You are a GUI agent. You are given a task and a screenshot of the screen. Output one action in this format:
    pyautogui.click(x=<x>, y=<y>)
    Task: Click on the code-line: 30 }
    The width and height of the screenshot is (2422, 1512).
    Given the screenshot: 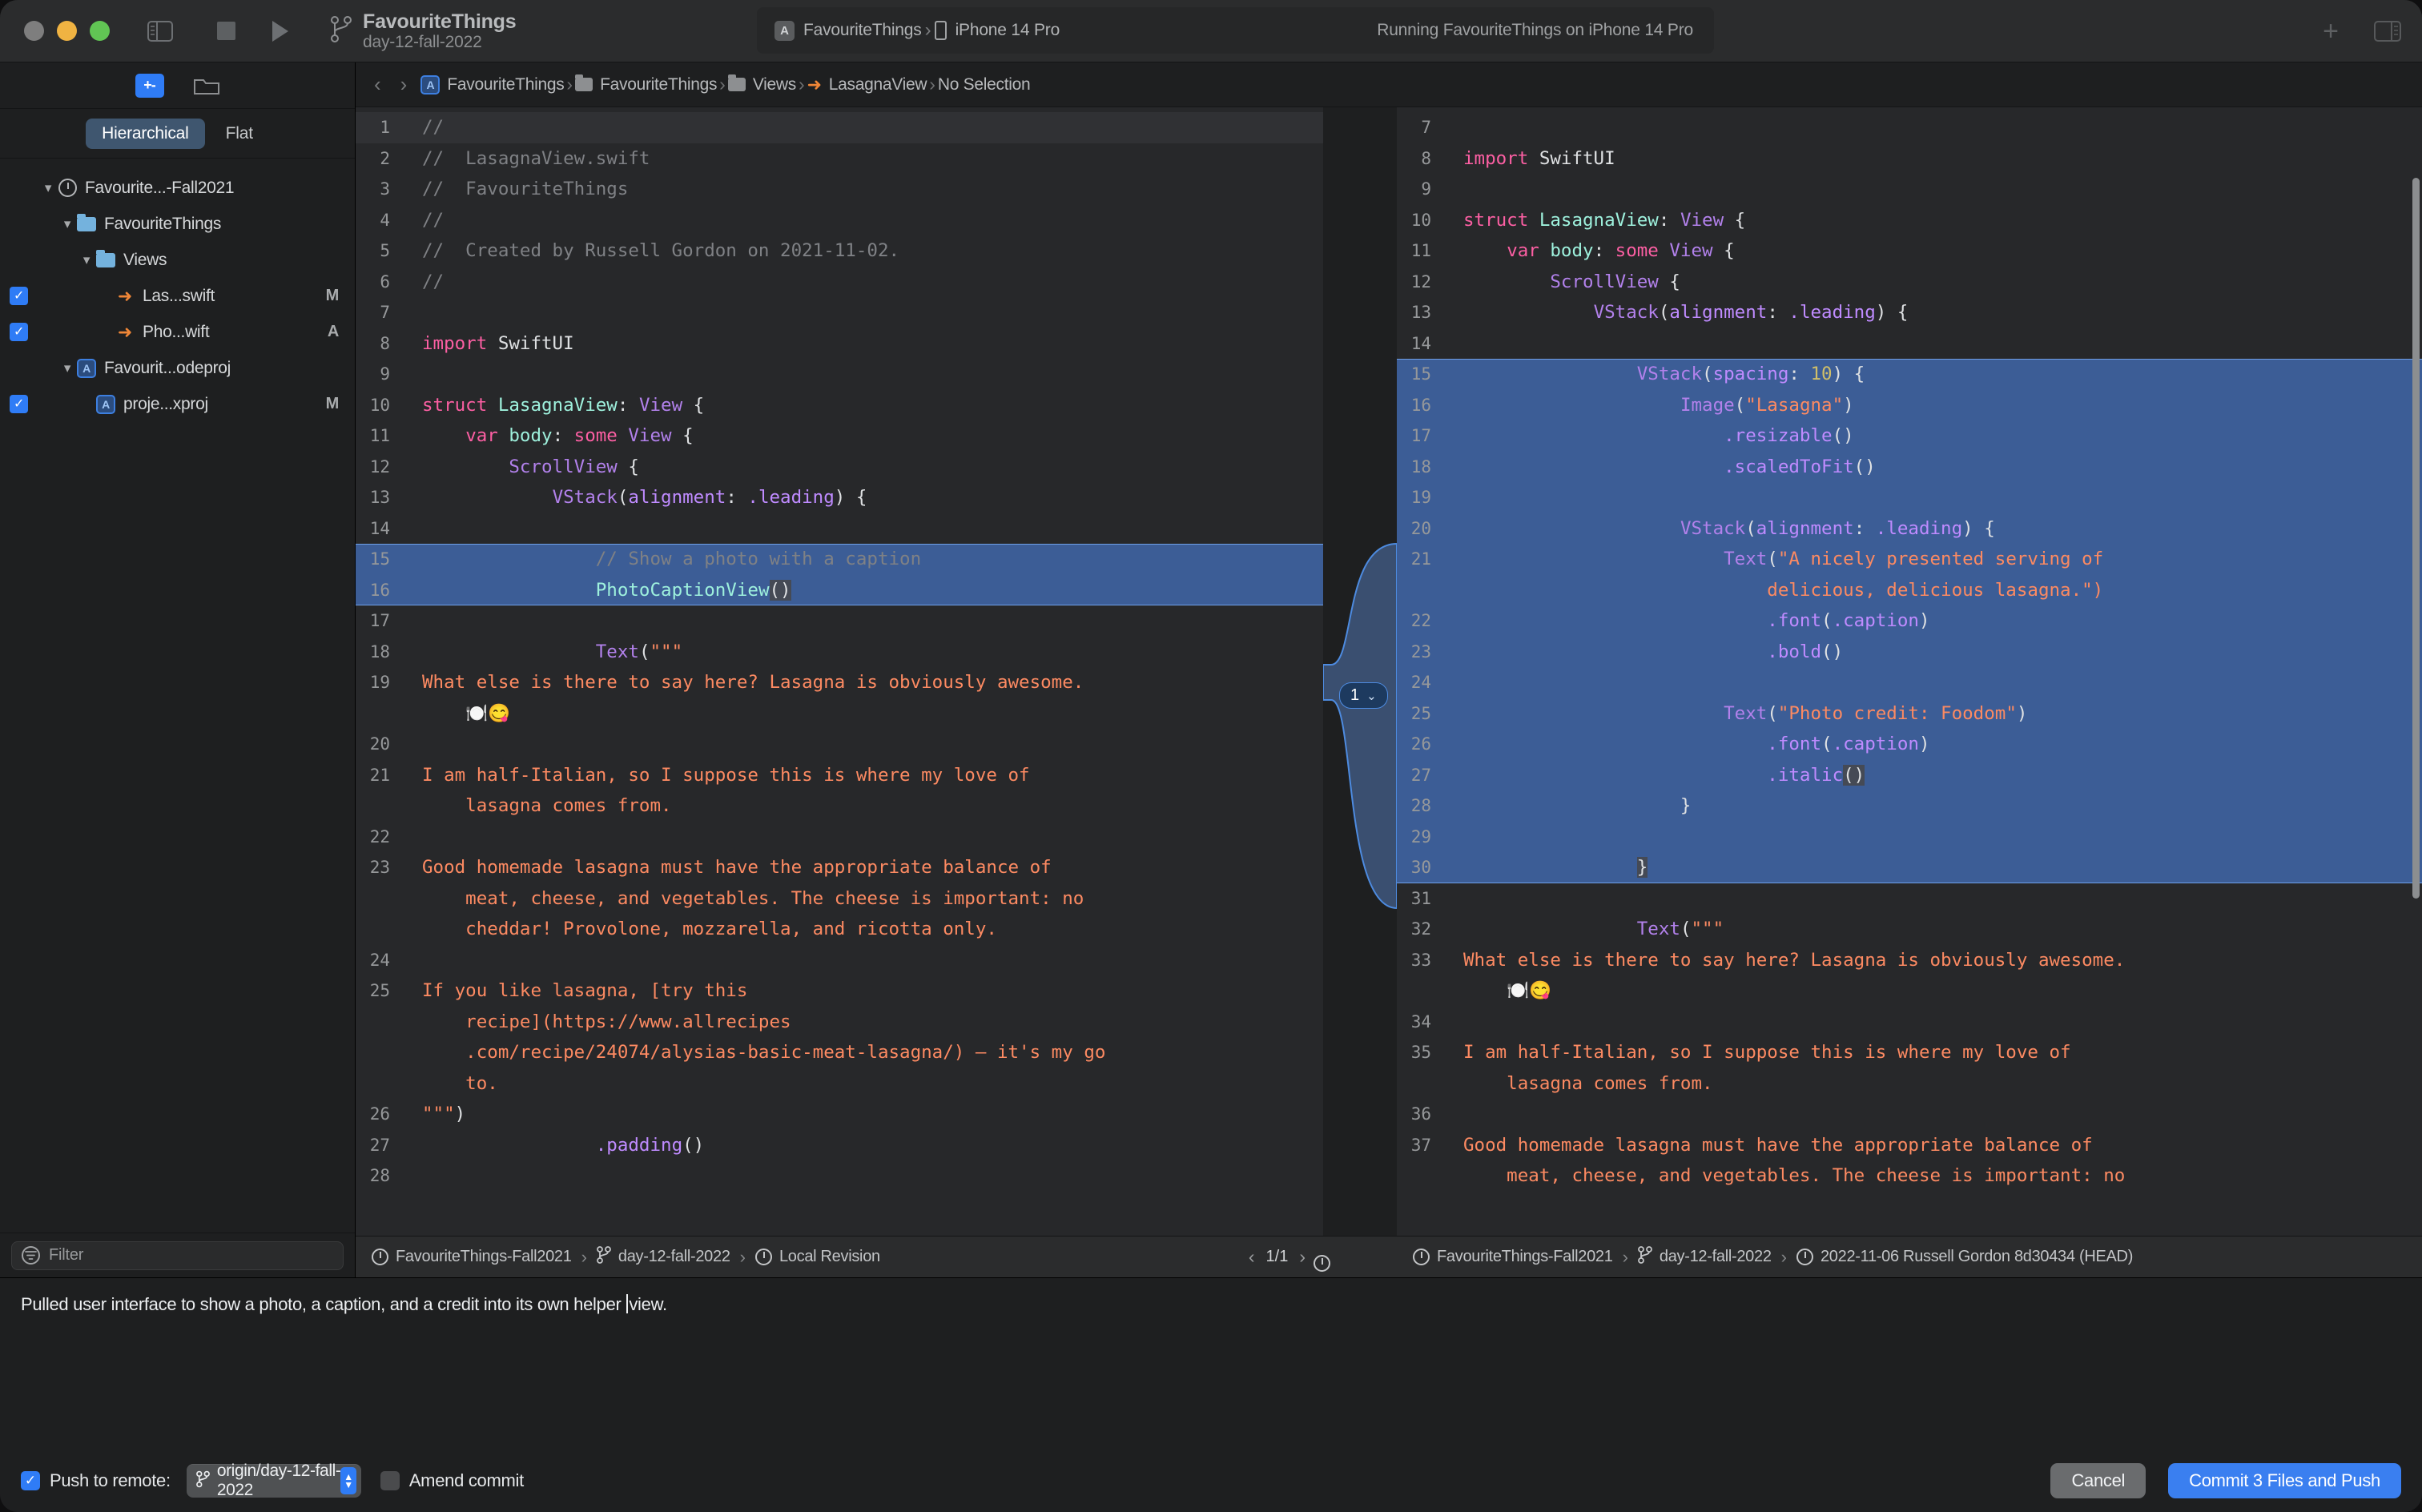 What is the action you would take?
    pyautogui.click(x=1909, y=867)
    